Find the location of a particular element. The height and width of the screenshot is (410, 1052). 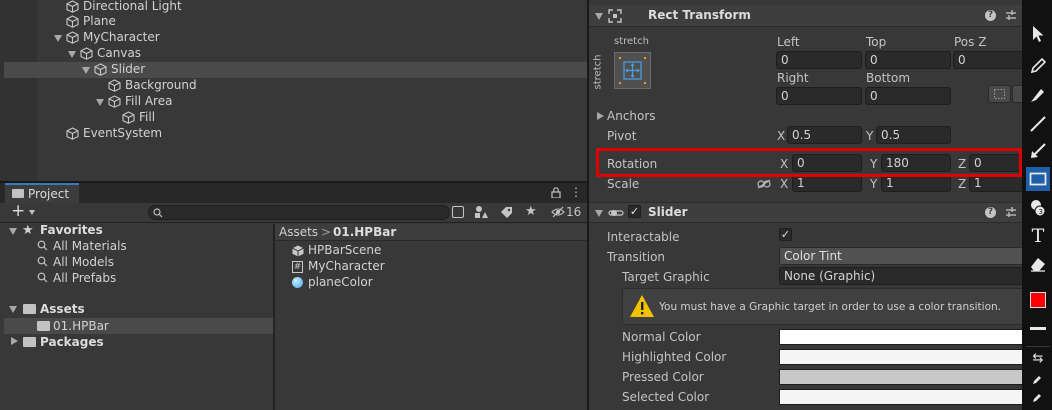

posz-label: Pos Z is located at coordinates (970, 42).